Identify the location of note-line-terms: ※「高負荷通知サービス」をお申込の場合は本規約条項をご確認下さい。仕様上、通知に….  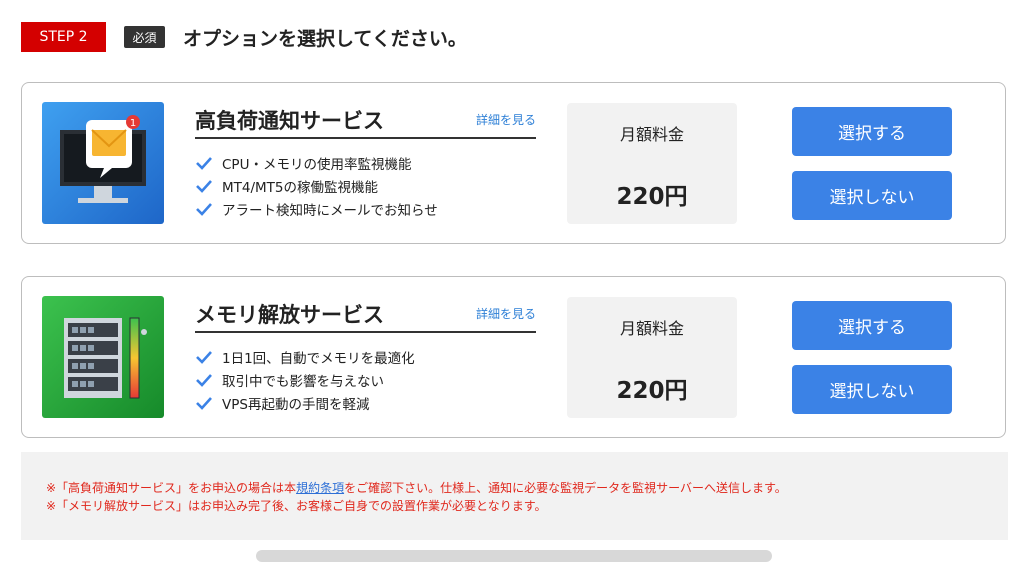
(416, 487).